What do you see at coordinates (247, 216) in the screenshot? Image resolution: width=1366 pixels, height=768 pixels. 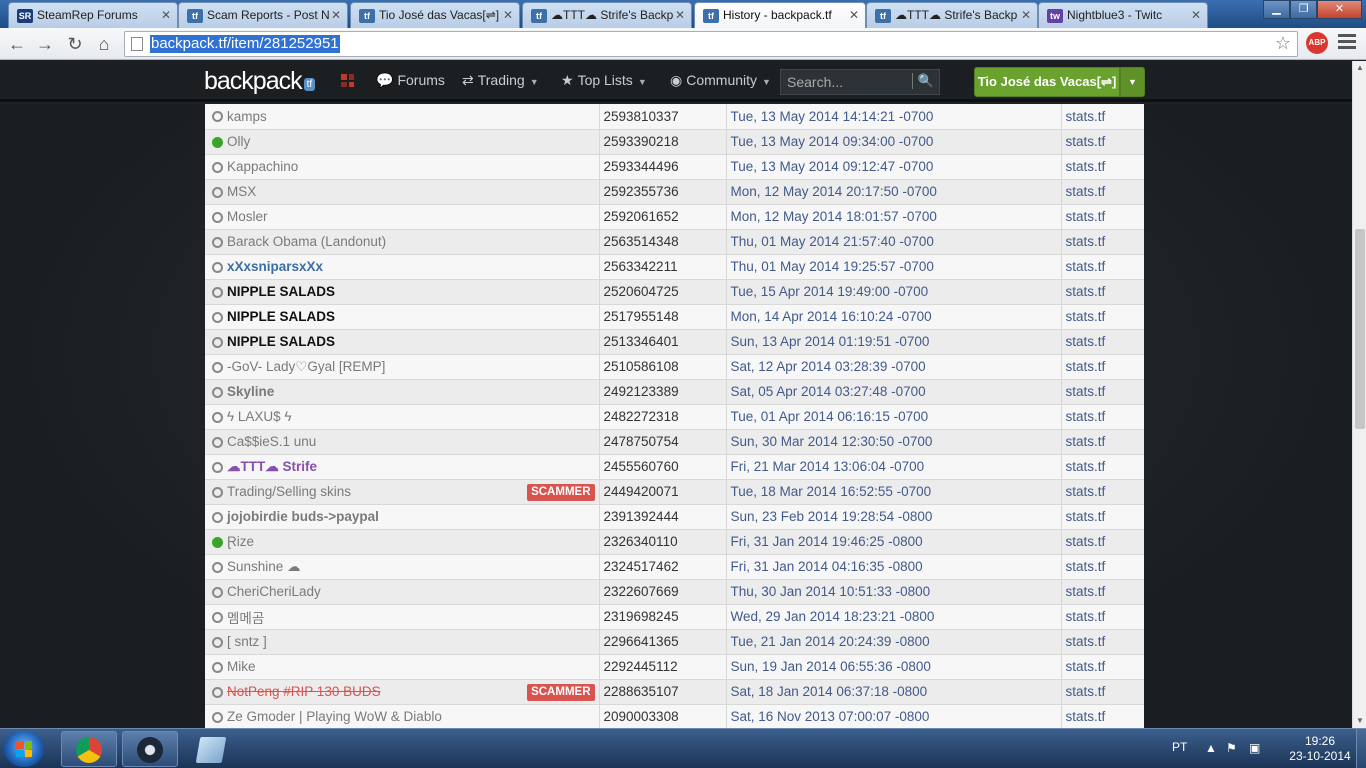 I see `owner-name-link: Mosler` at bounding box center [247, 216].